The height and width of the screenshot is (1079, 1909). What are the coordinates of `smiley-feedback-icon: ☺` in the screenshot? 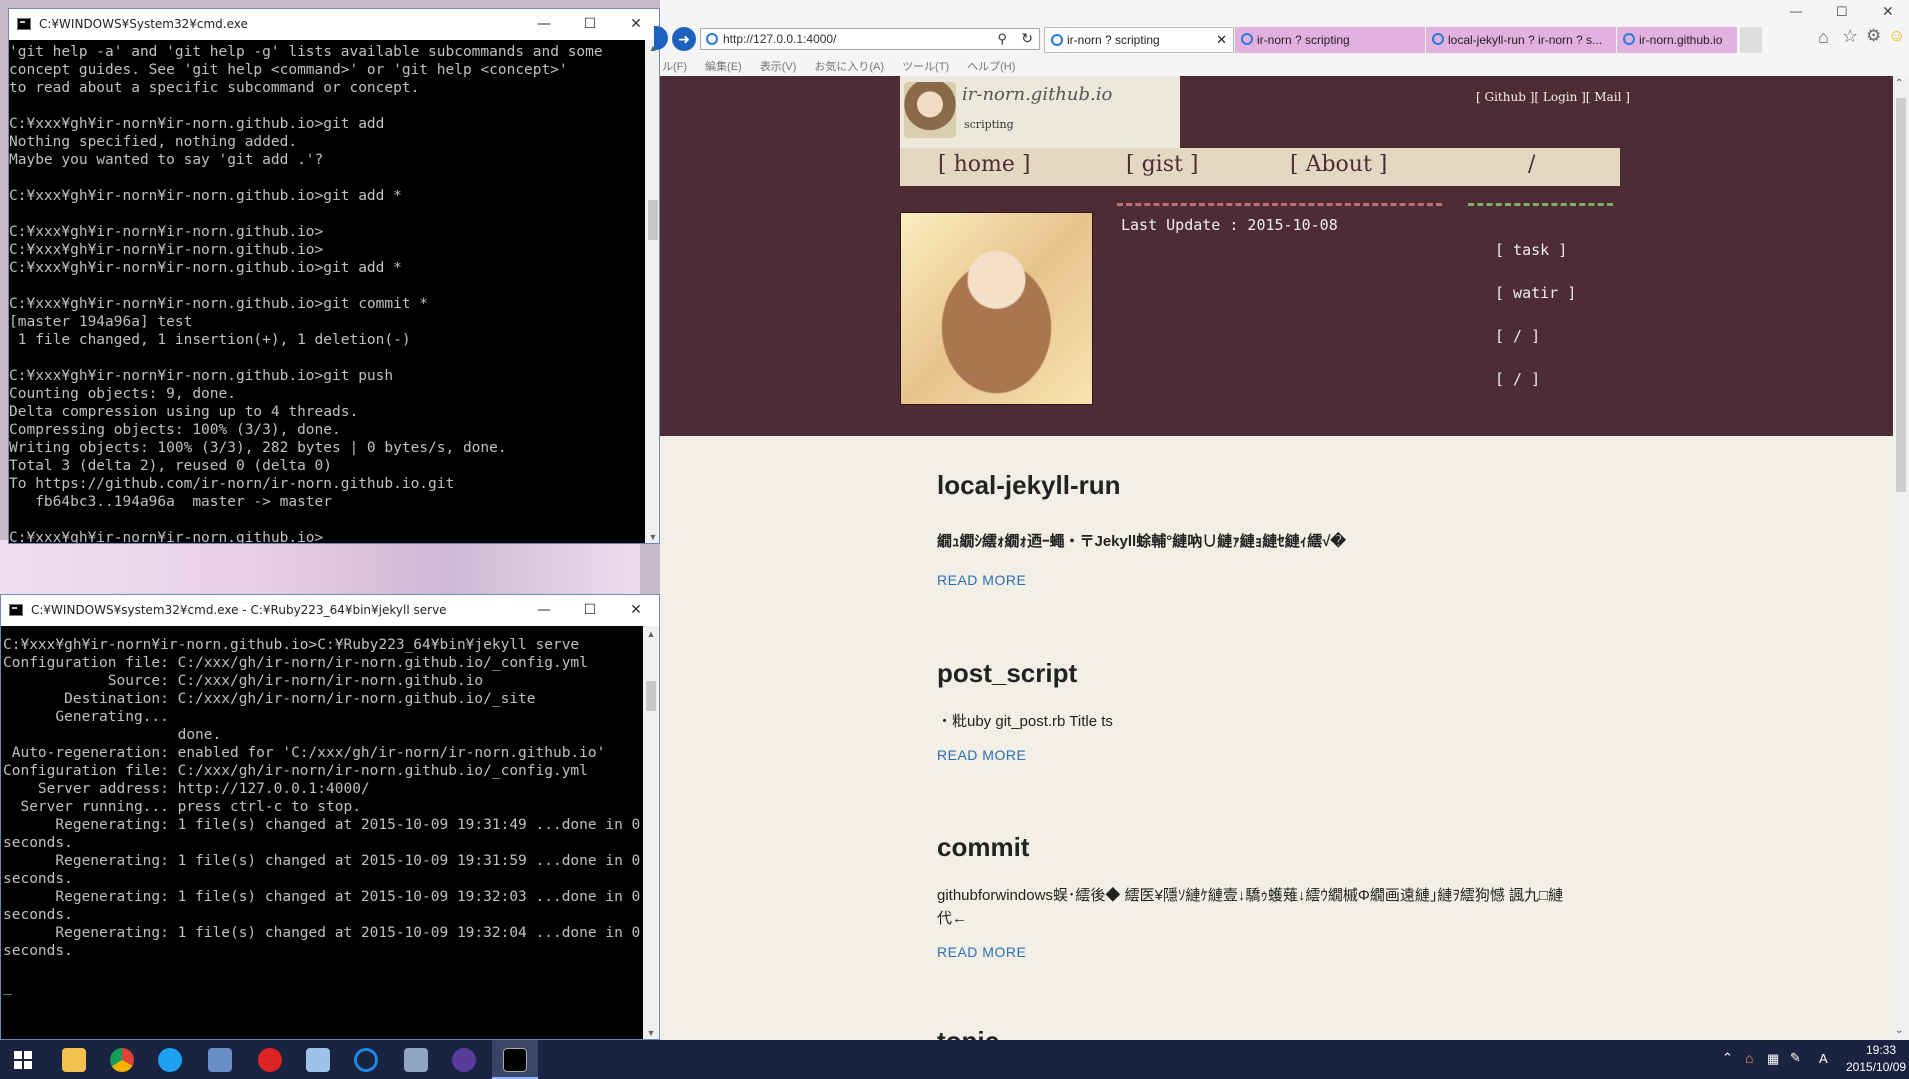 It's located at (1896, 36).